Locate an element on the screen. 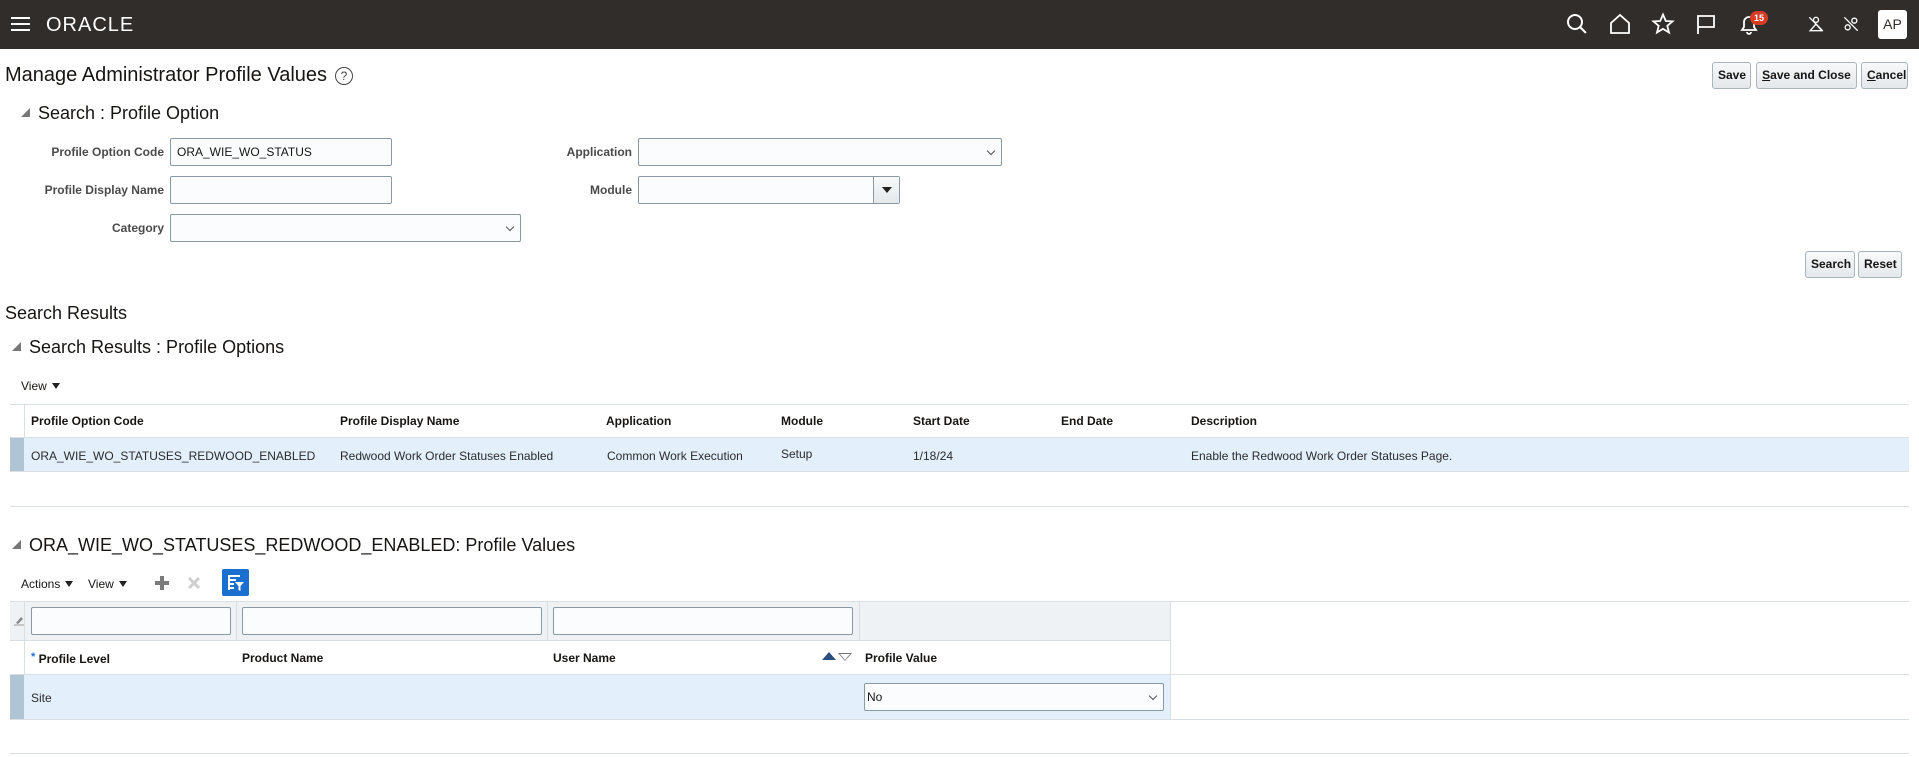 The image size is (1919, 757). menu-icon is located at coordinates (20, 24).